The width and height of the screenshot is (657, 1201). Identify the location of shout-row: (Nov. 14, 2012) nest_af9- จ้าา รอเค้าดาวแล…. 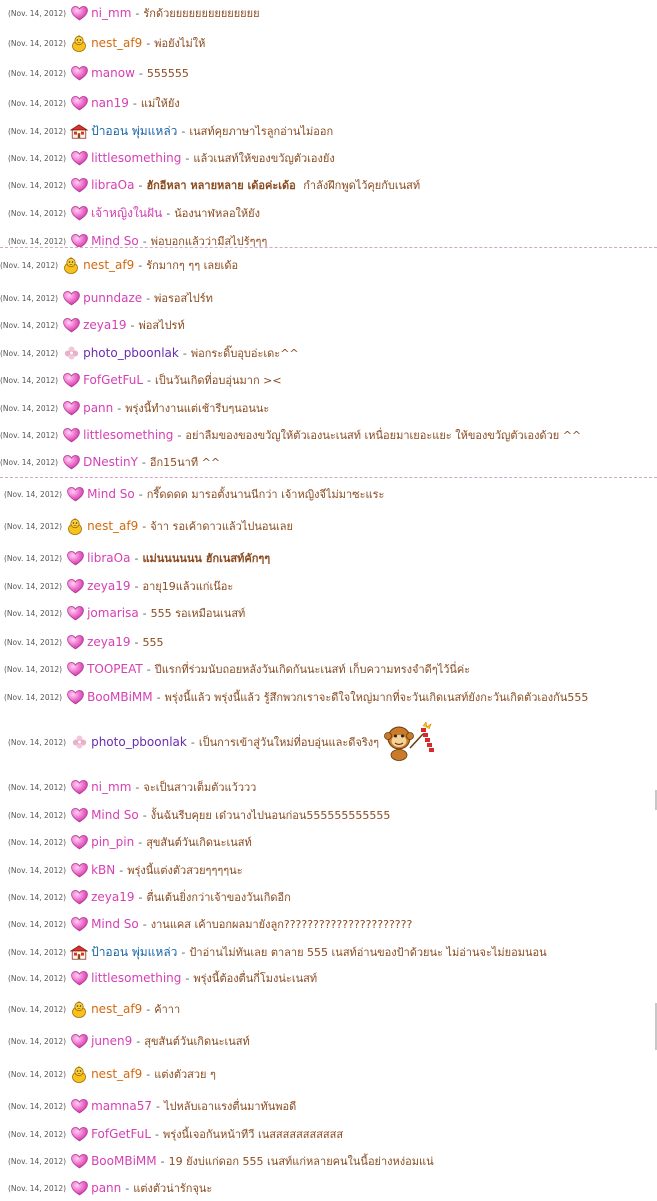
(328, 526).